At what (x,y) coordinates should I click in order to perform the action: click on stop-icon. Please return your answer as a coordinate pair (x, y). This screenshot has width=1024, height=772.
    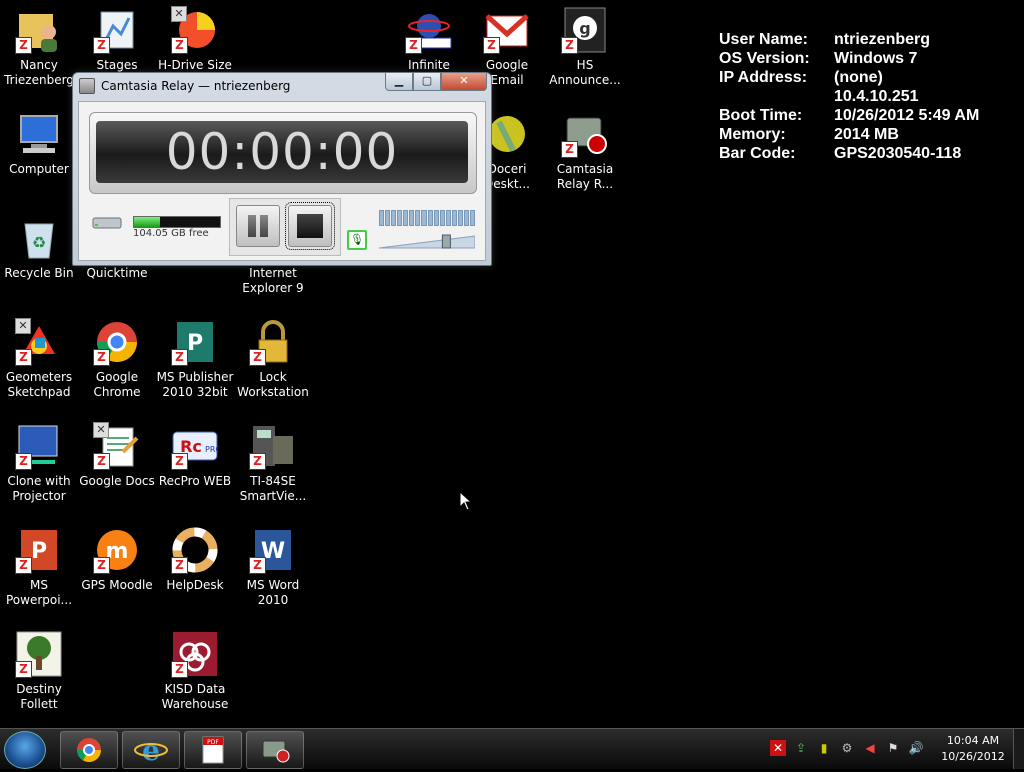
    Looking at the image, I should click on (310, 226).